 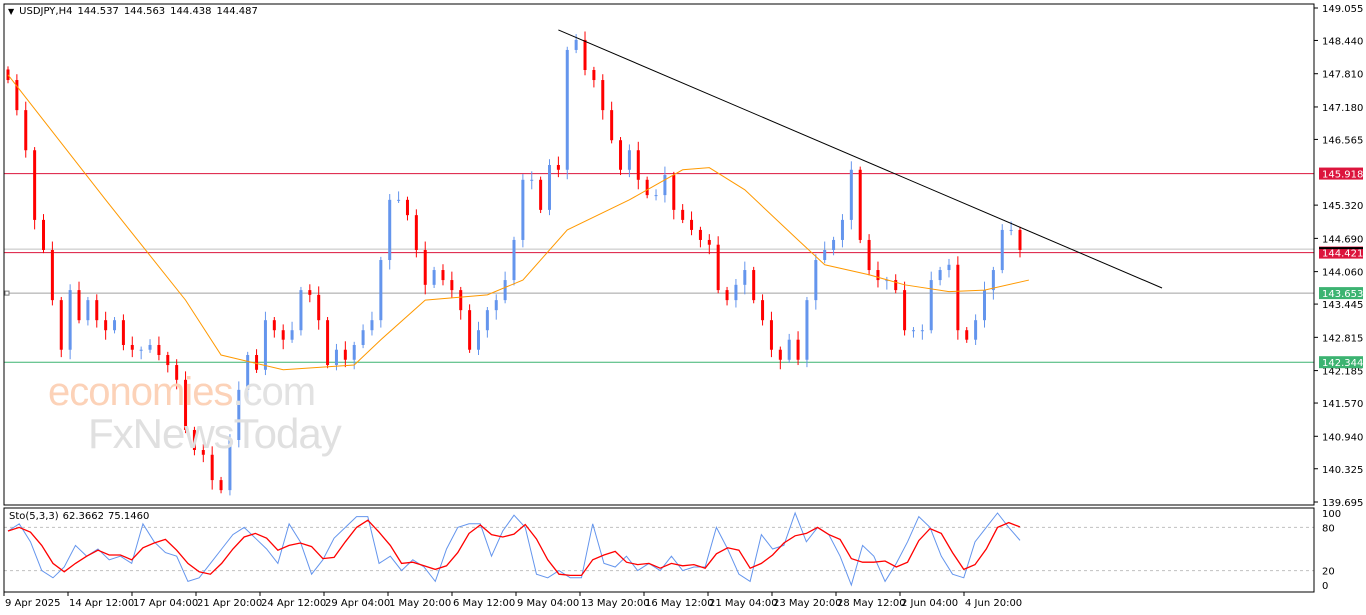 What do you see at coordinates (615, 603) in the screenshot?
I see `time-tick-label: 13 May 20:00` at bounding box center [615, 603].